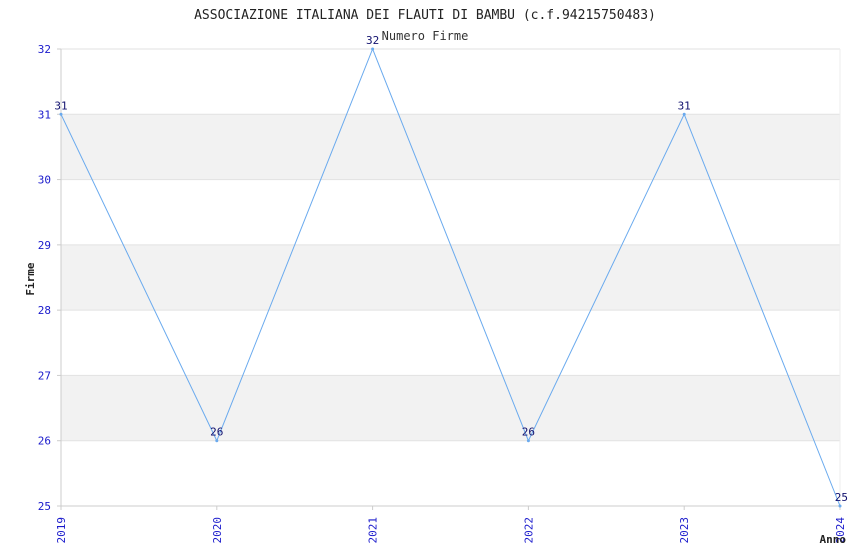 The height and width of the screenshot is (550, 850). What do you see at coordinates (684, 530) in the screenshot?
I see `x-tick-label-2023: 2023` at bounding box center [684, 530].